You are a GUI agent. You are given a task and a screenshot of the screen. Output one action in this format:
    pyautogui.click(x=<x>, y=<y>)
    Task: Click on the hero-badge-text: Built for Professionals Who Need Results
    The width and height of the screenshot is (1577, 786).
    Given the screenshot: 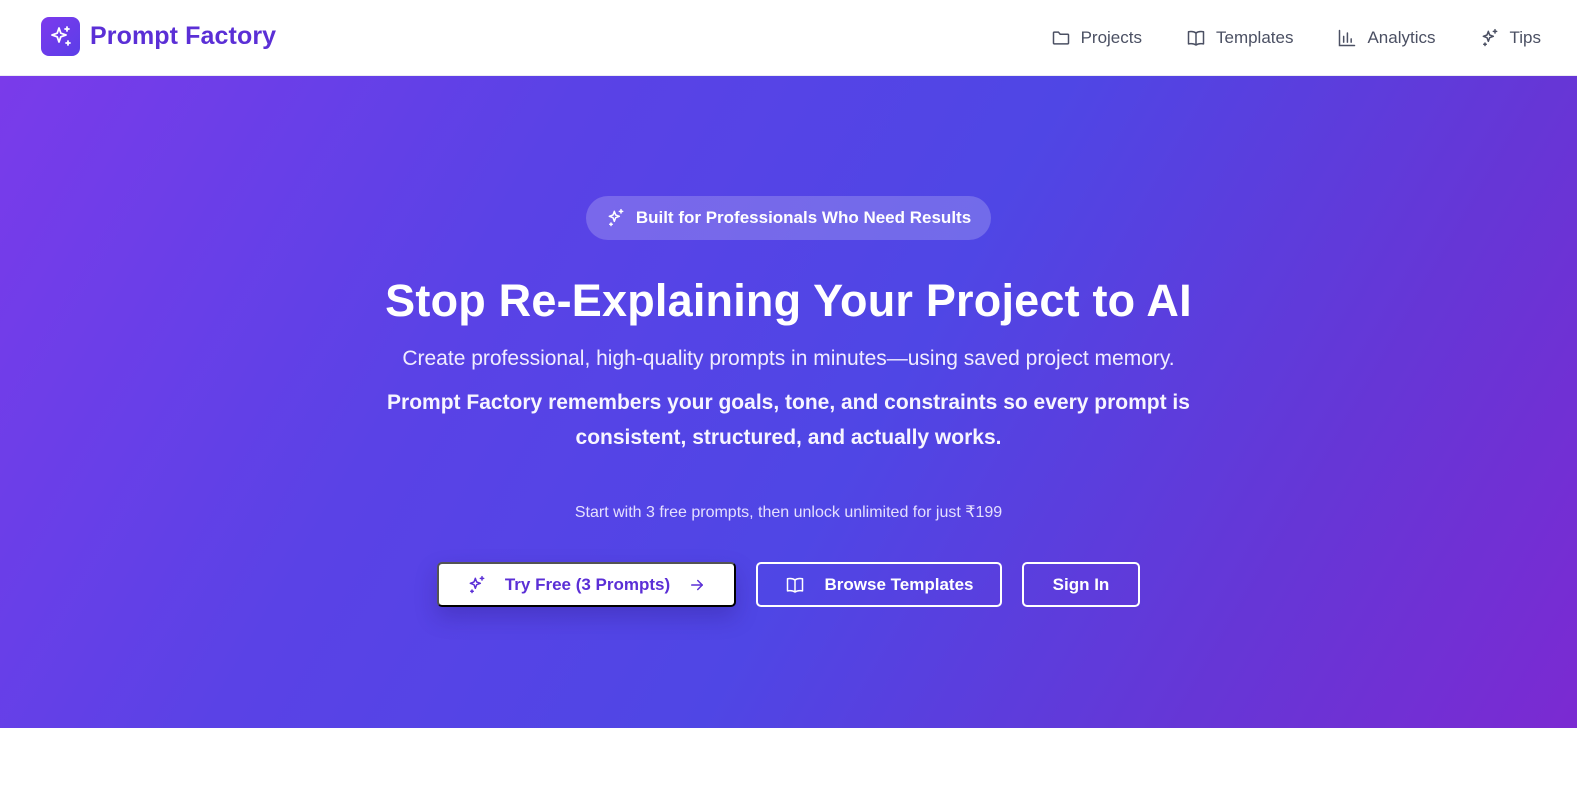 What is the action you would take?
    pyautogui.click(x=803, y=217)
    